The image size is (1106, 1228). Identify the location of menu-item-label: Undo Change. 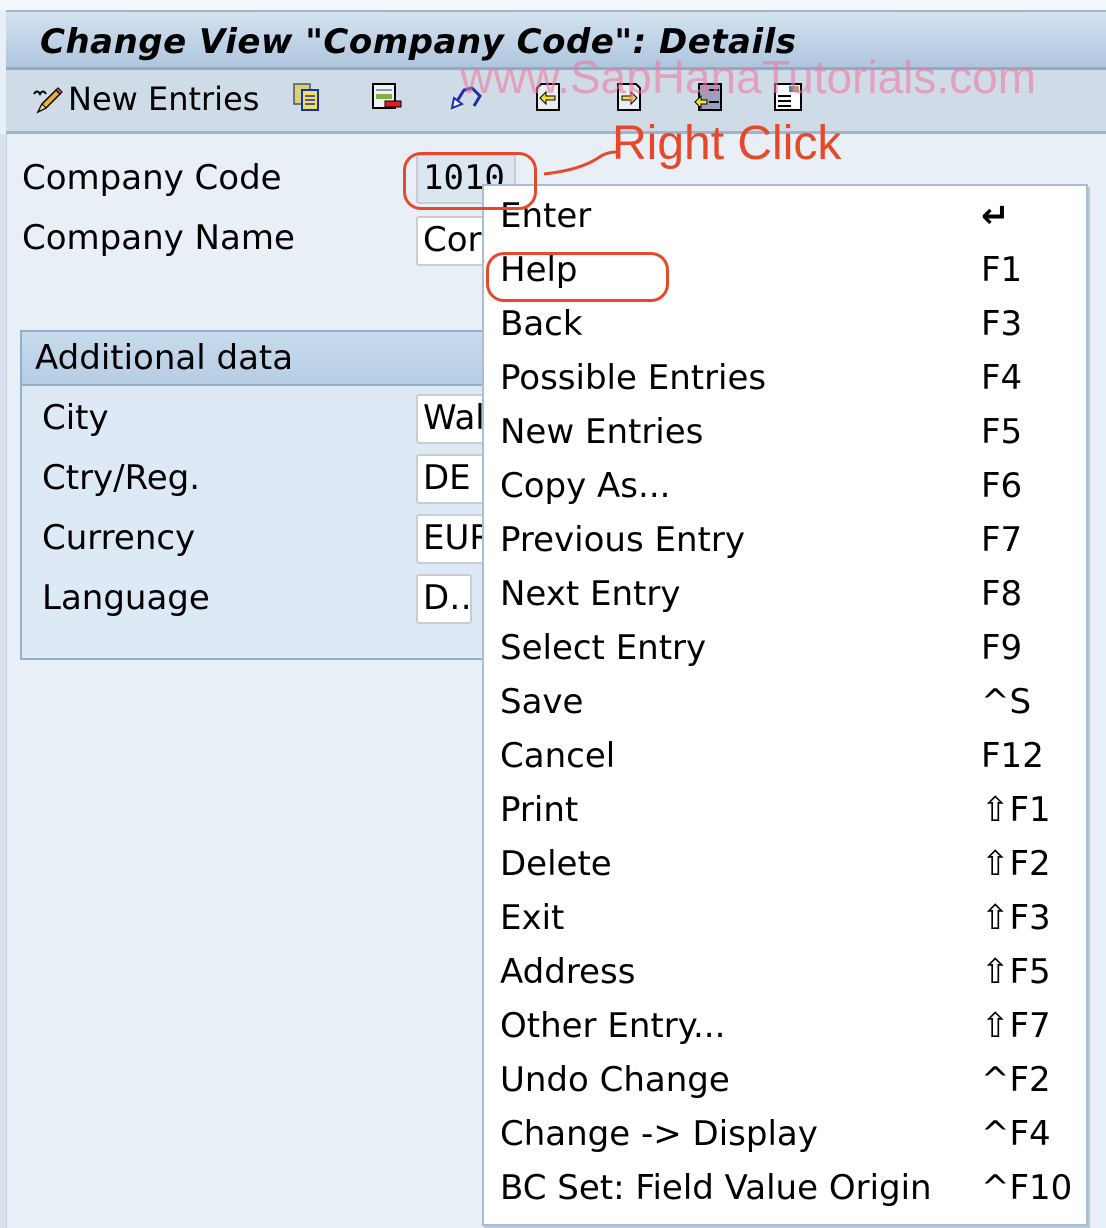
(615, 1080).